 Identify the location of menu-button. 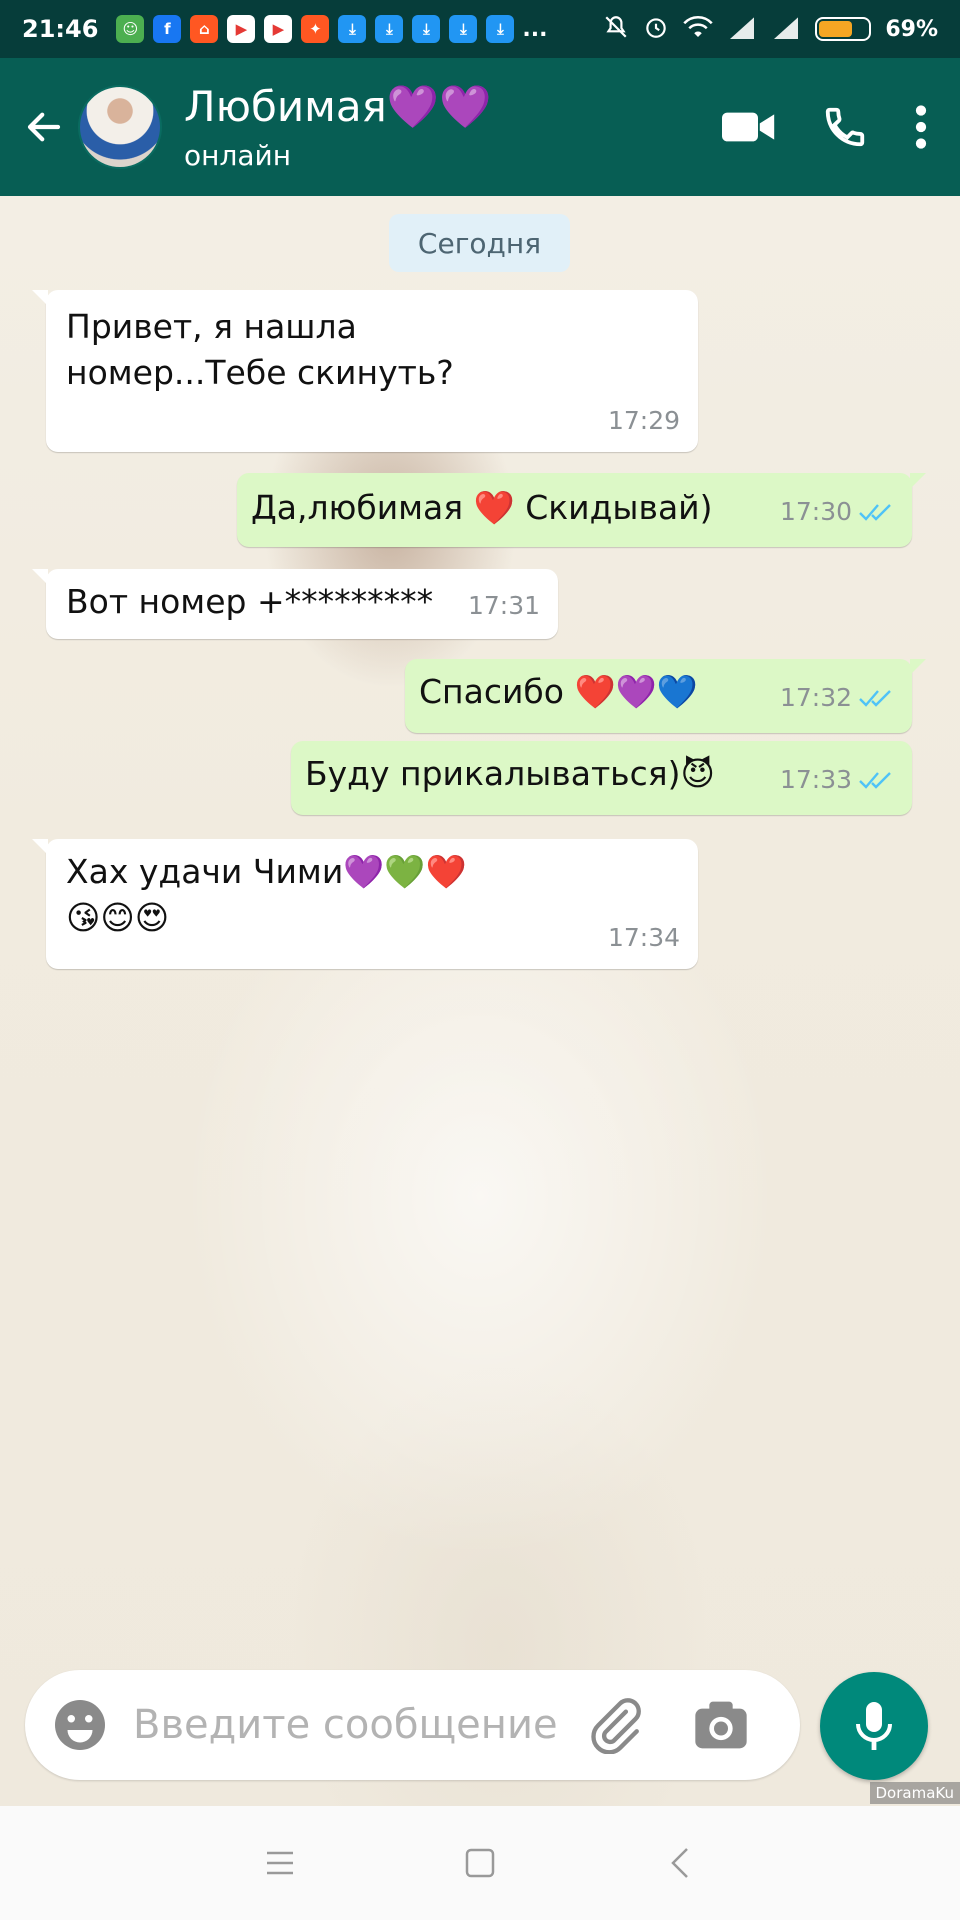
(921, 127).